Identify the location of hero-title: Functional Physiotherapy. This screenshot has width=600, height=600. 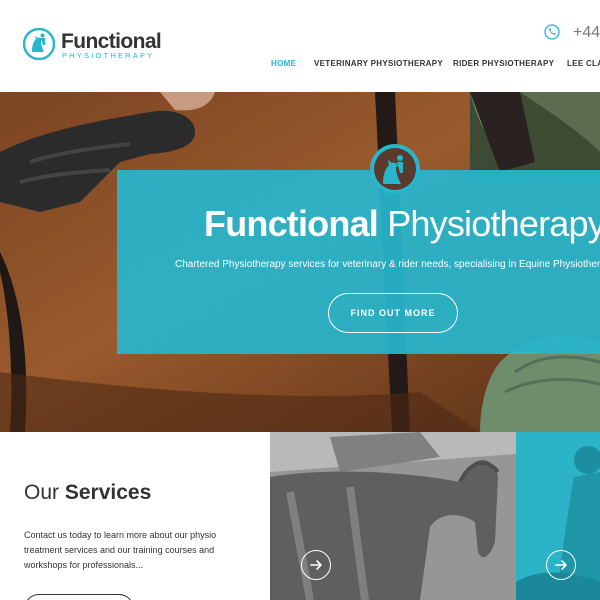
(402, 224).